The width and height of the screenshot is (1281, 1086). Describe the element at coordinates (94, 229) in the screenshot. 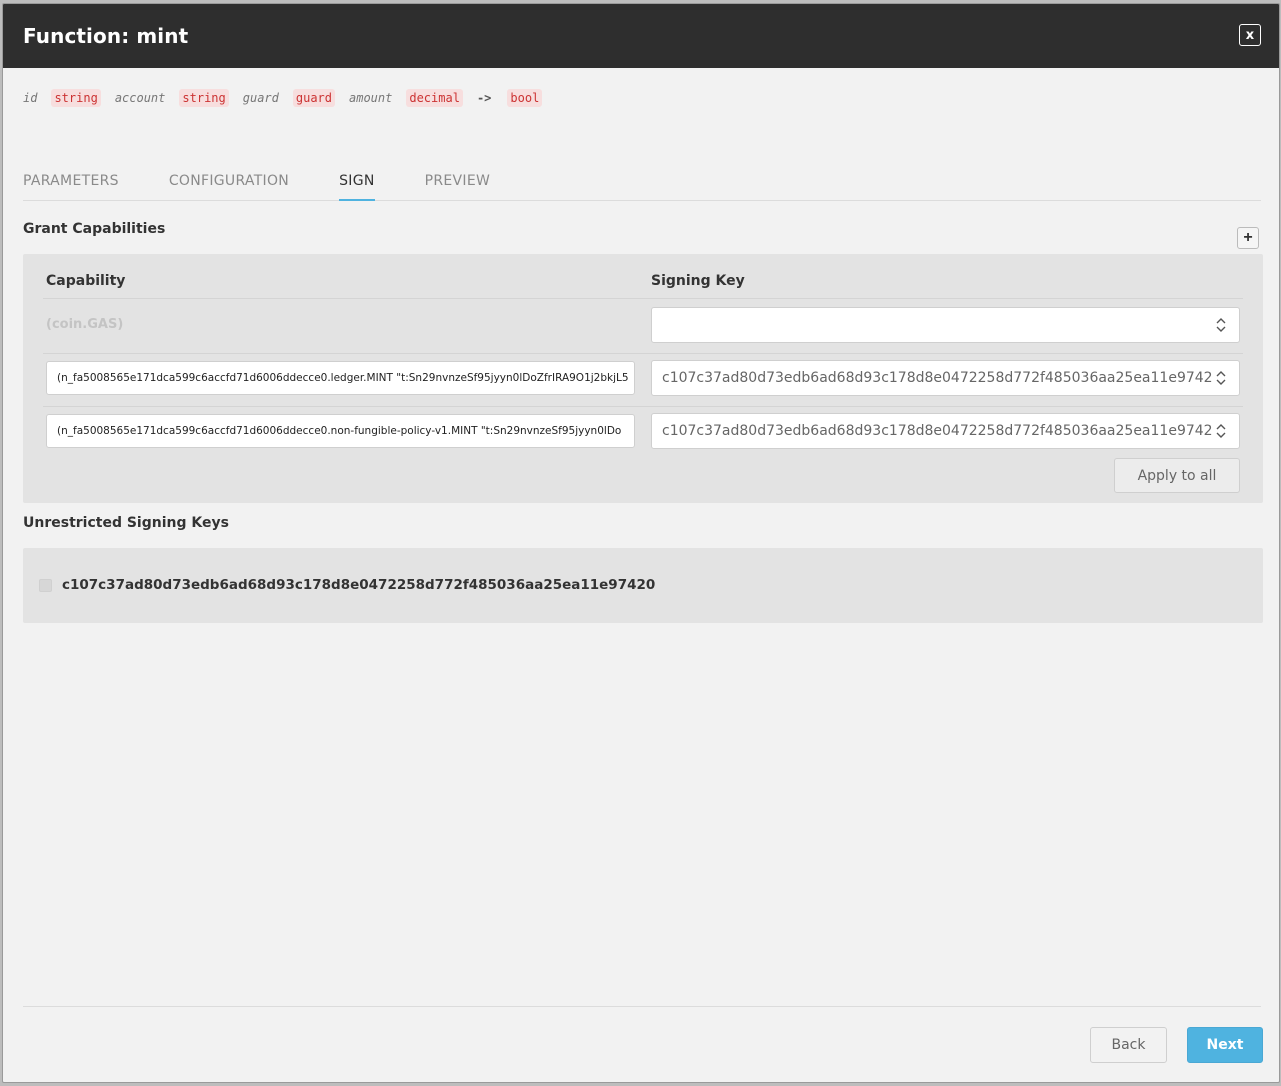

I see `grant-capabilities-title: Grant Capabilities` at that location.